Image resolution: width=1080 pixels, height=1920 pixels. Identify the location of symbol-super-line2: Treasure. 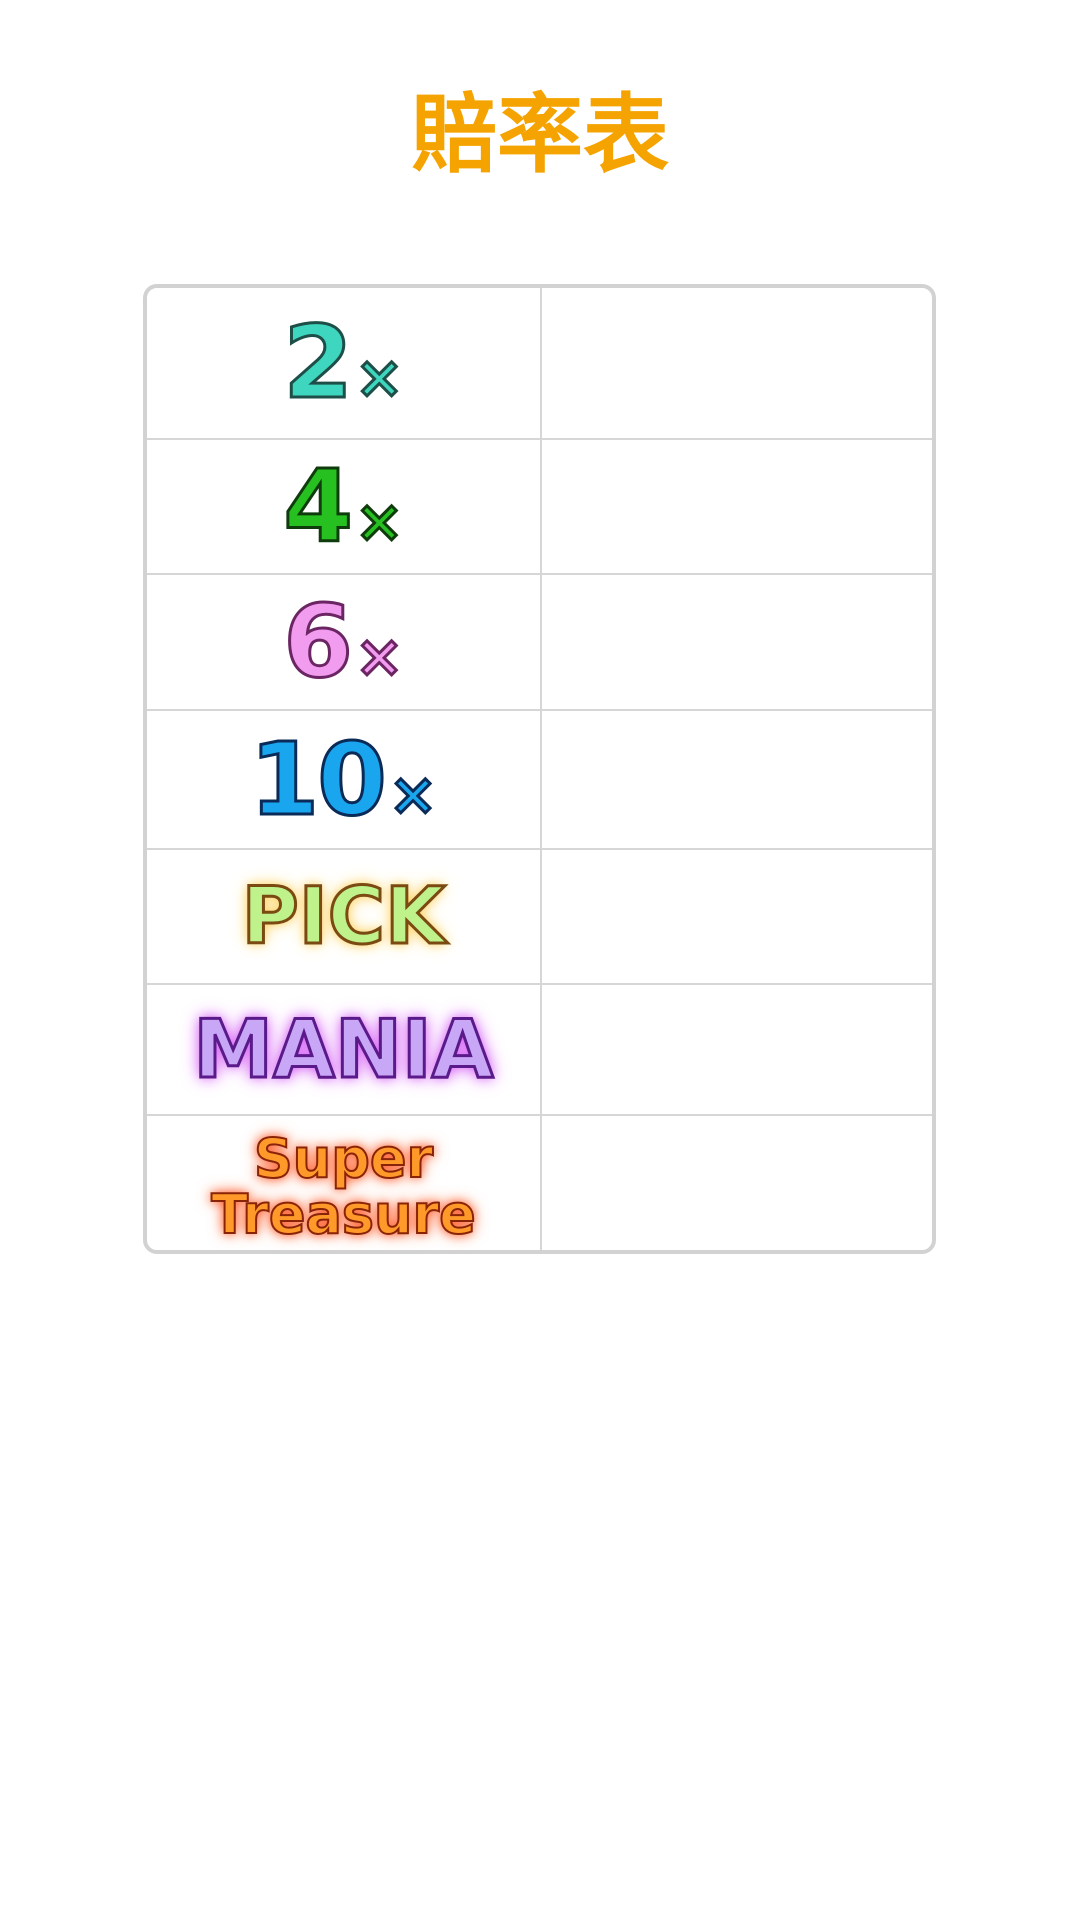
(343, 1214).